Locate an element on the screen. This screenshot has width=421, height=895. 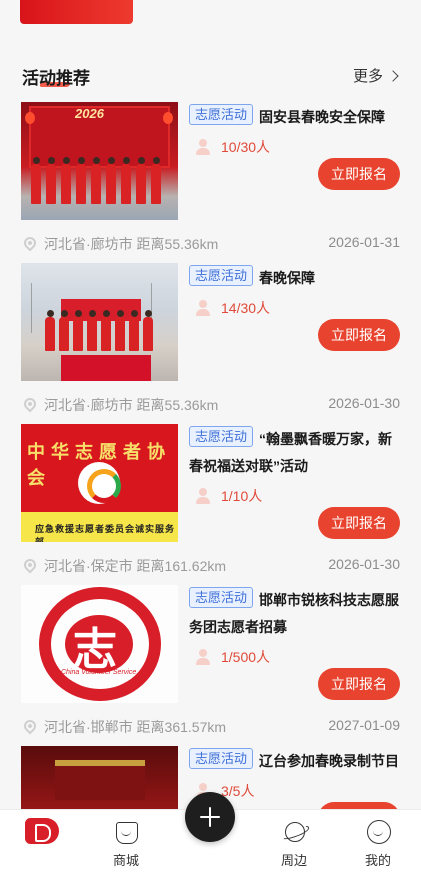
activity-meta: 河北省·保定市 距离161.62km 2026-01-30 is located at coordinates (210, 566).